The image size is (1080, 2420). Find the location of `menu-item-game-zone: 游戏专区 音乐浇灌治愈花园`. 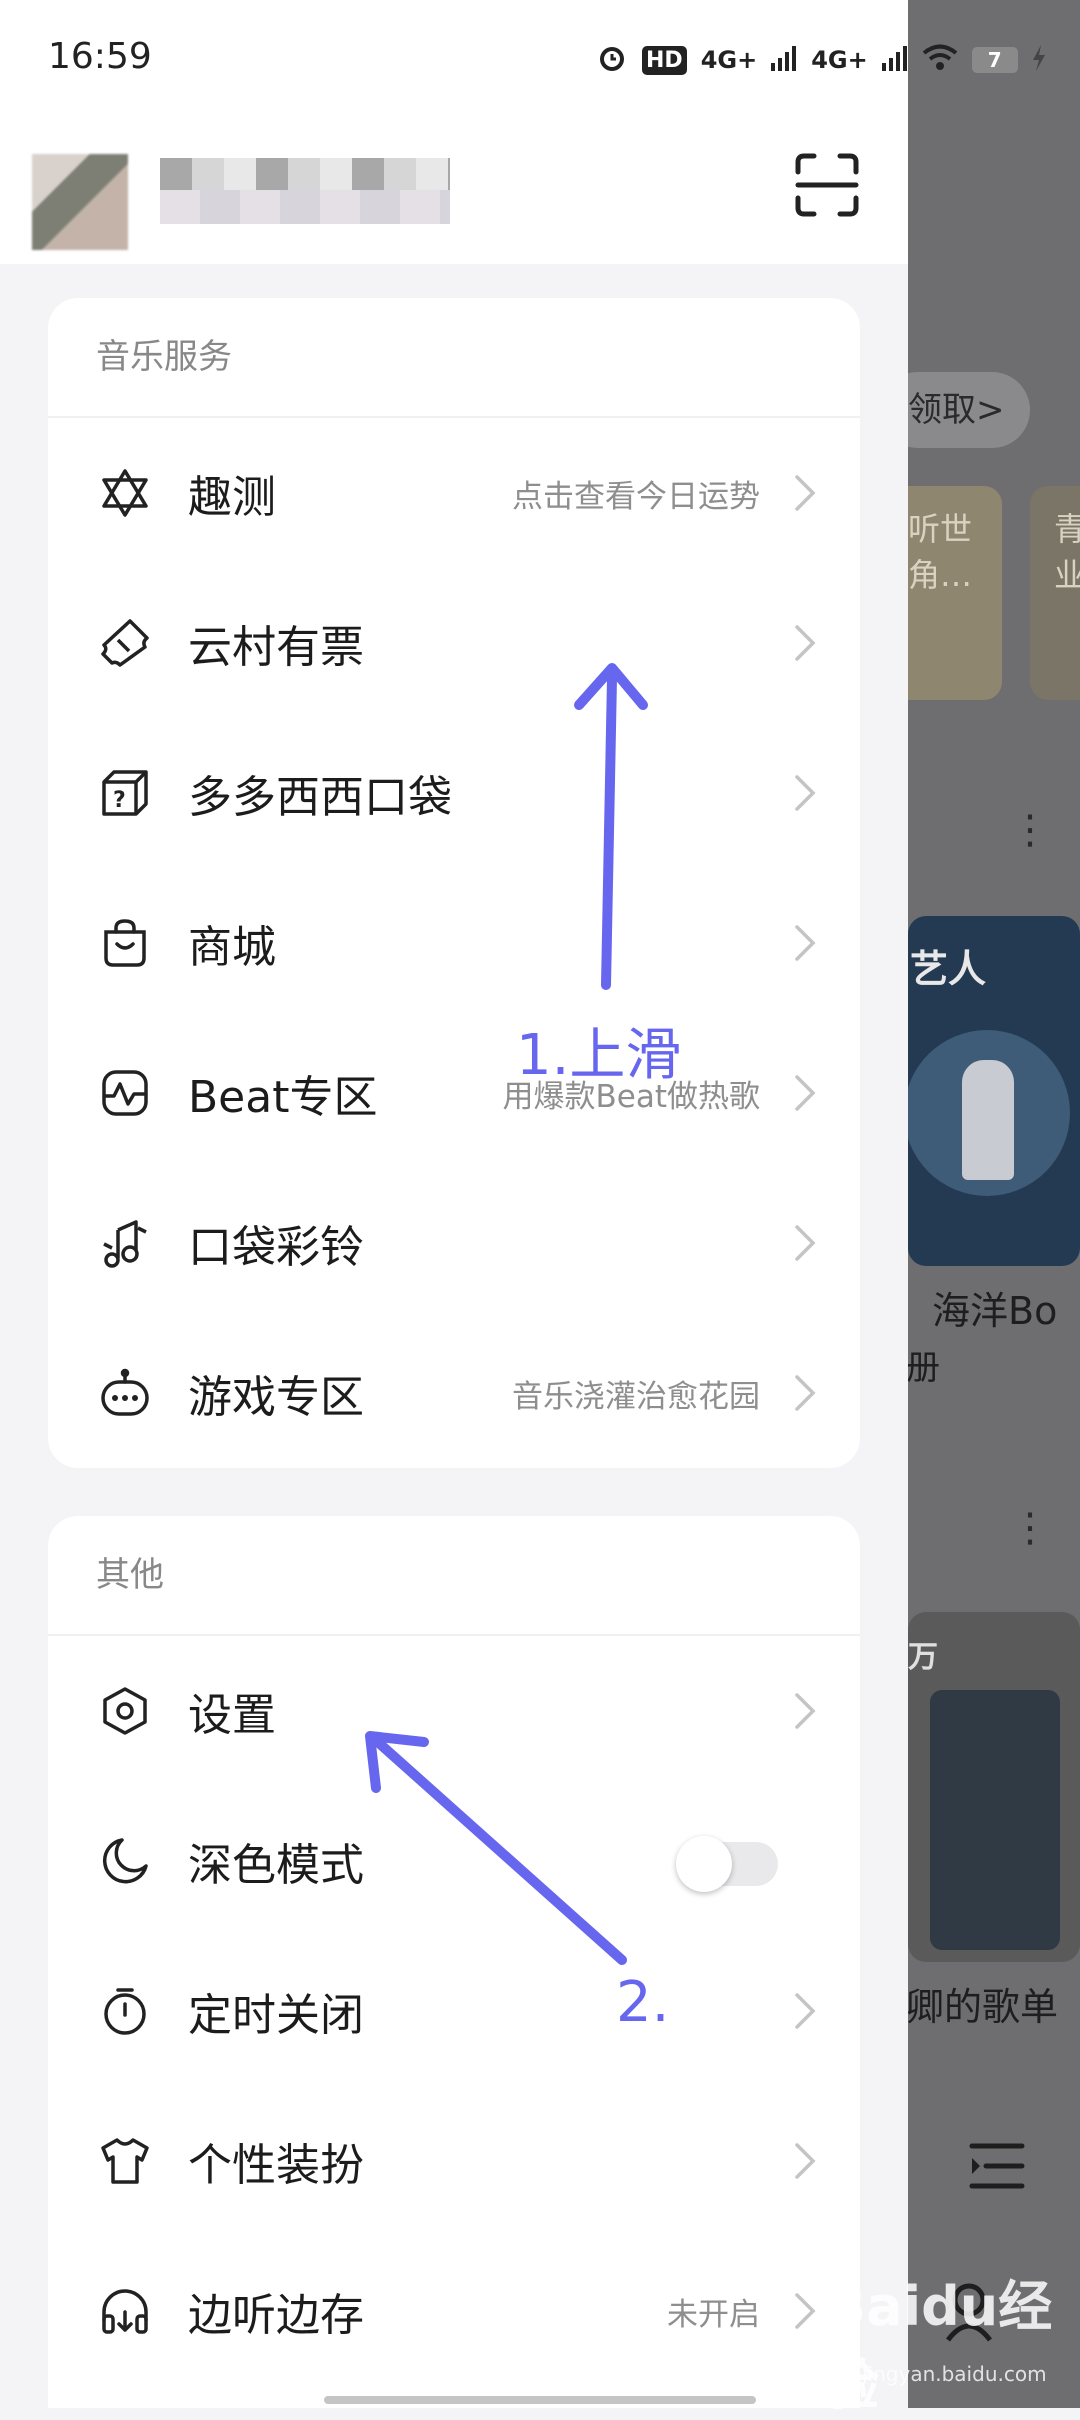

menu-item-game-zone: 游戏专区 音乐浇灌治愈花园 is located at coordinates (454, 1393).